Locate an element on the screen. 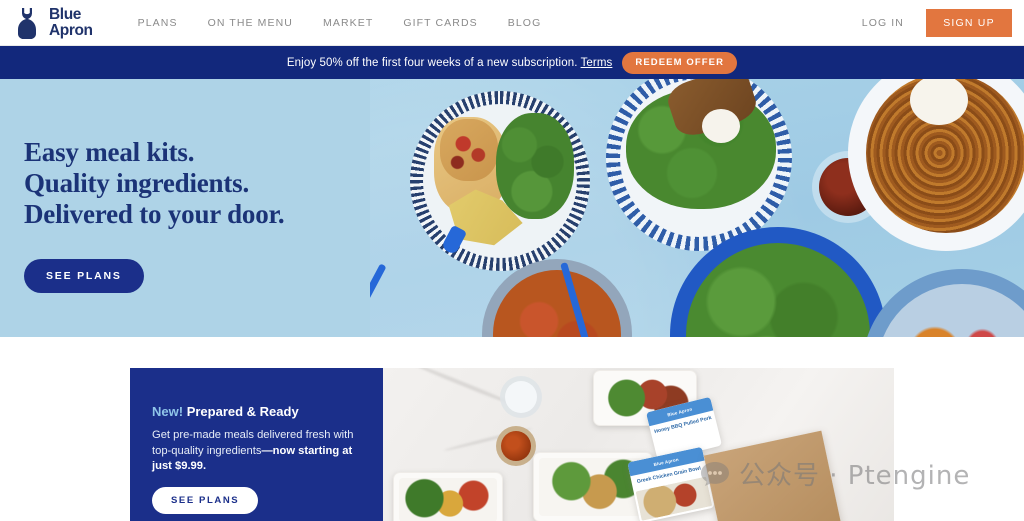  header-actions: LOG IN SIGN UP is located at coordinates (937, 23).